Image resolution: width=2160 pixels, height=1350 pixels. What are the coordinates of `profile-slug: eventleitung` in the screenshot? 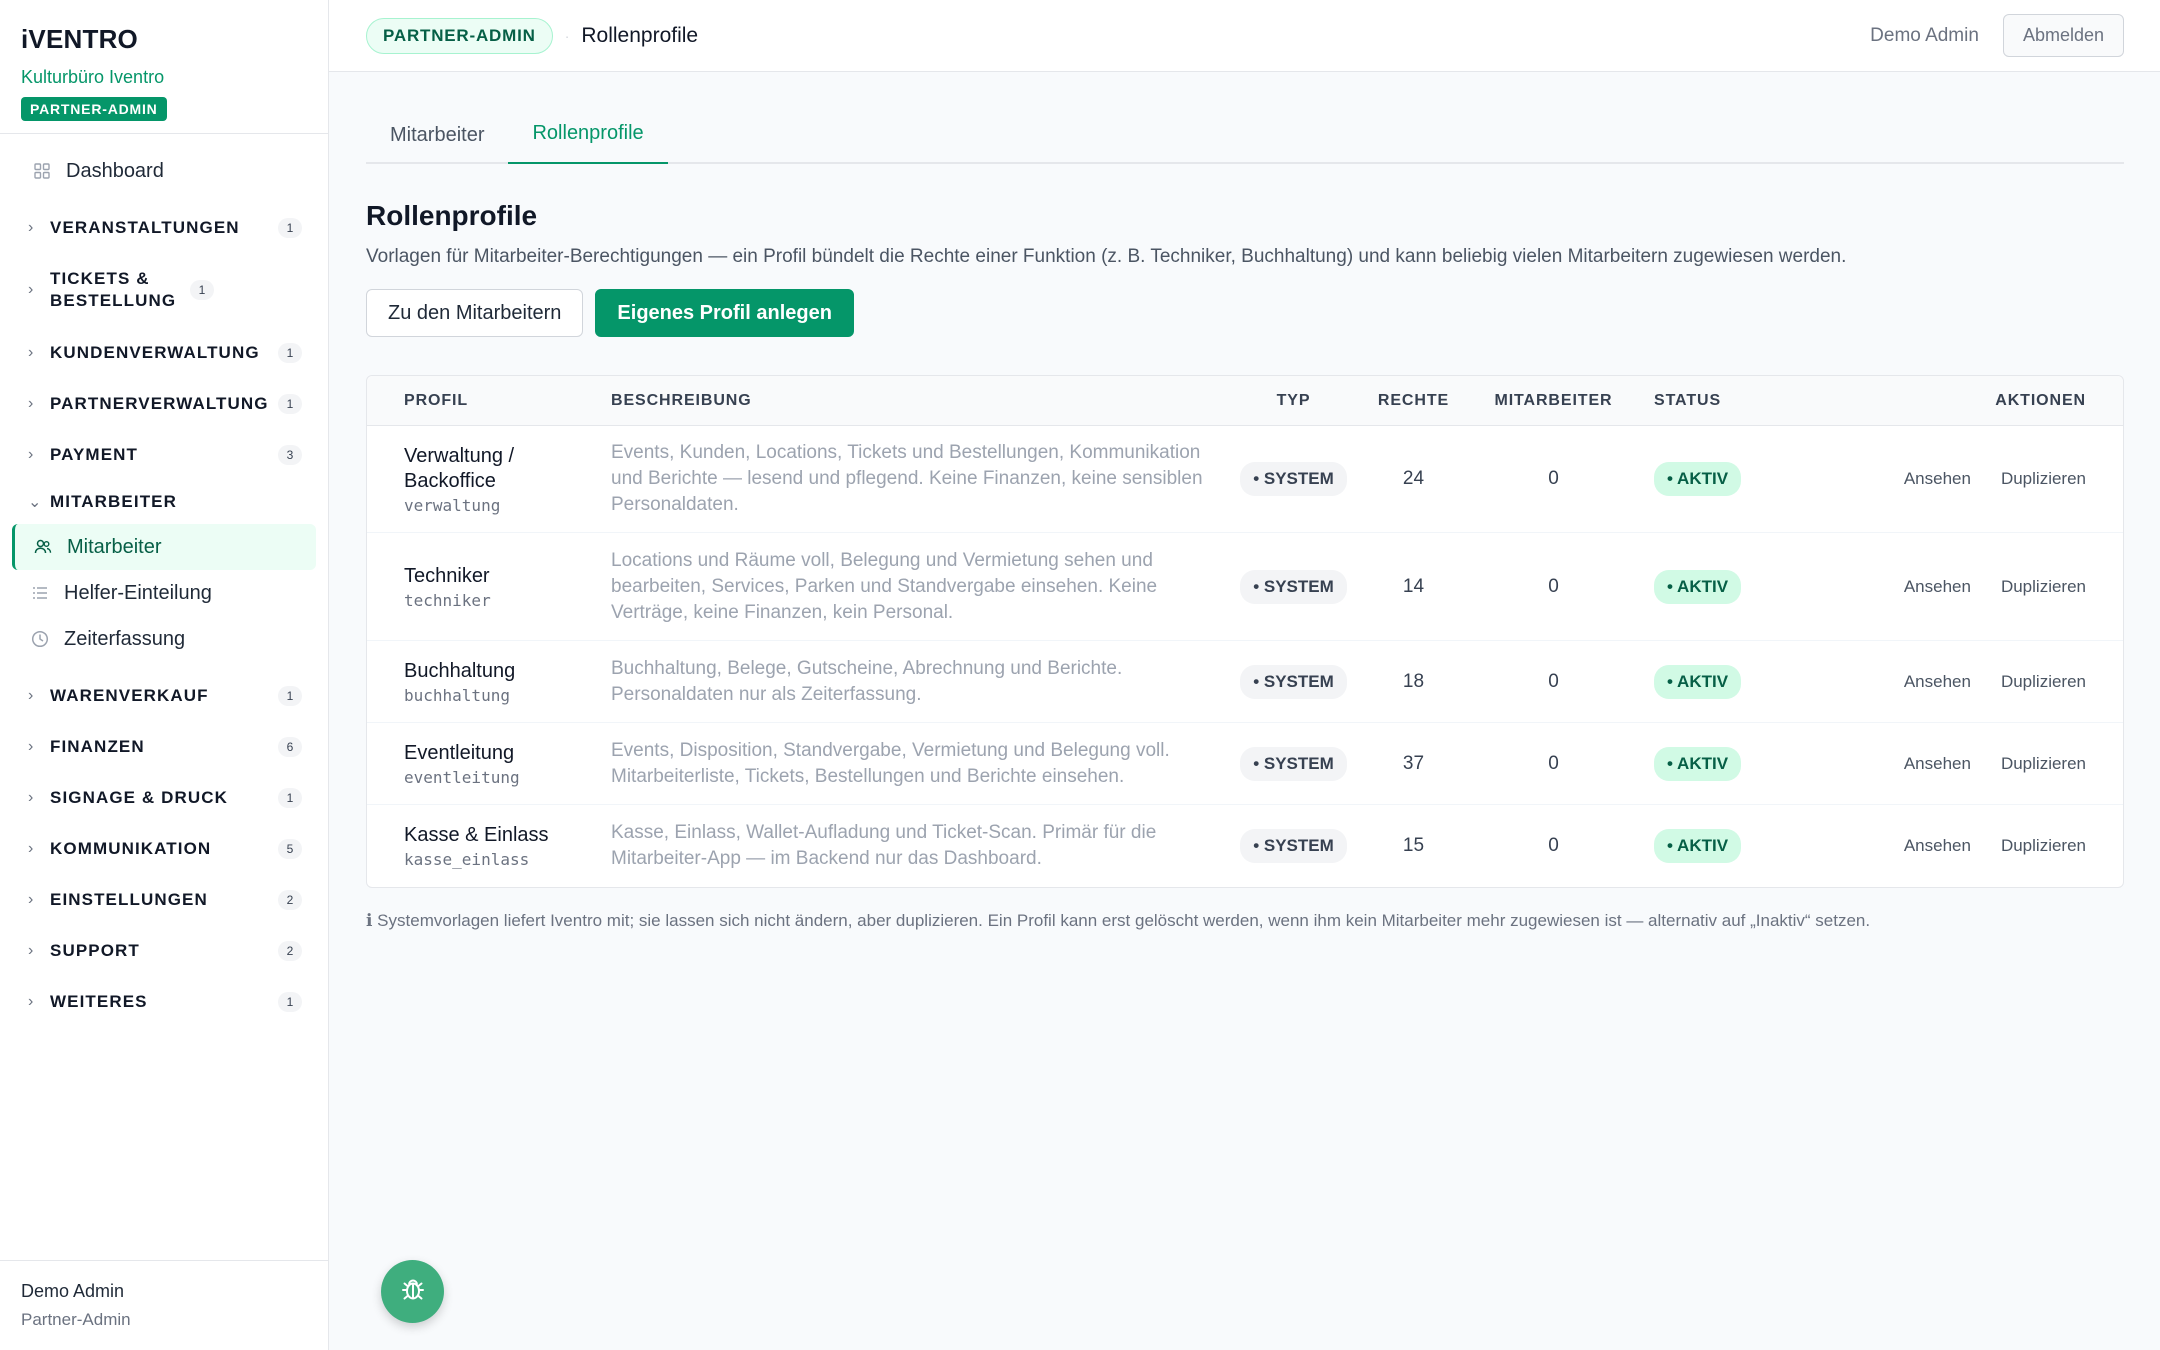 It's located at (462, 777).